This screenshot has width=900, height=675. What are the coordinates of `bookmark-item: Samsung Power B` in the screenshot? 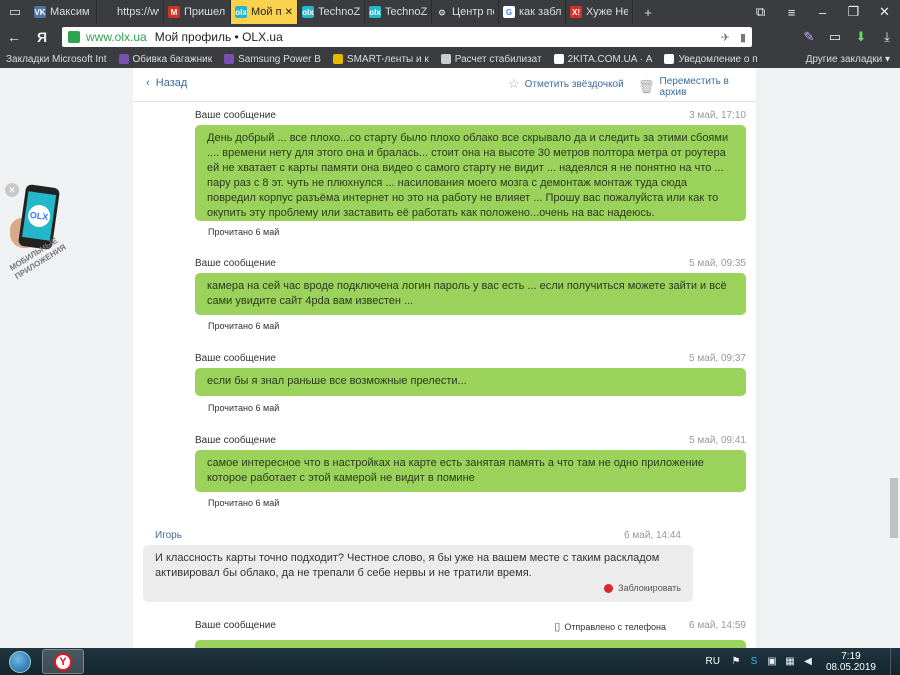 It's located at (272, 59).